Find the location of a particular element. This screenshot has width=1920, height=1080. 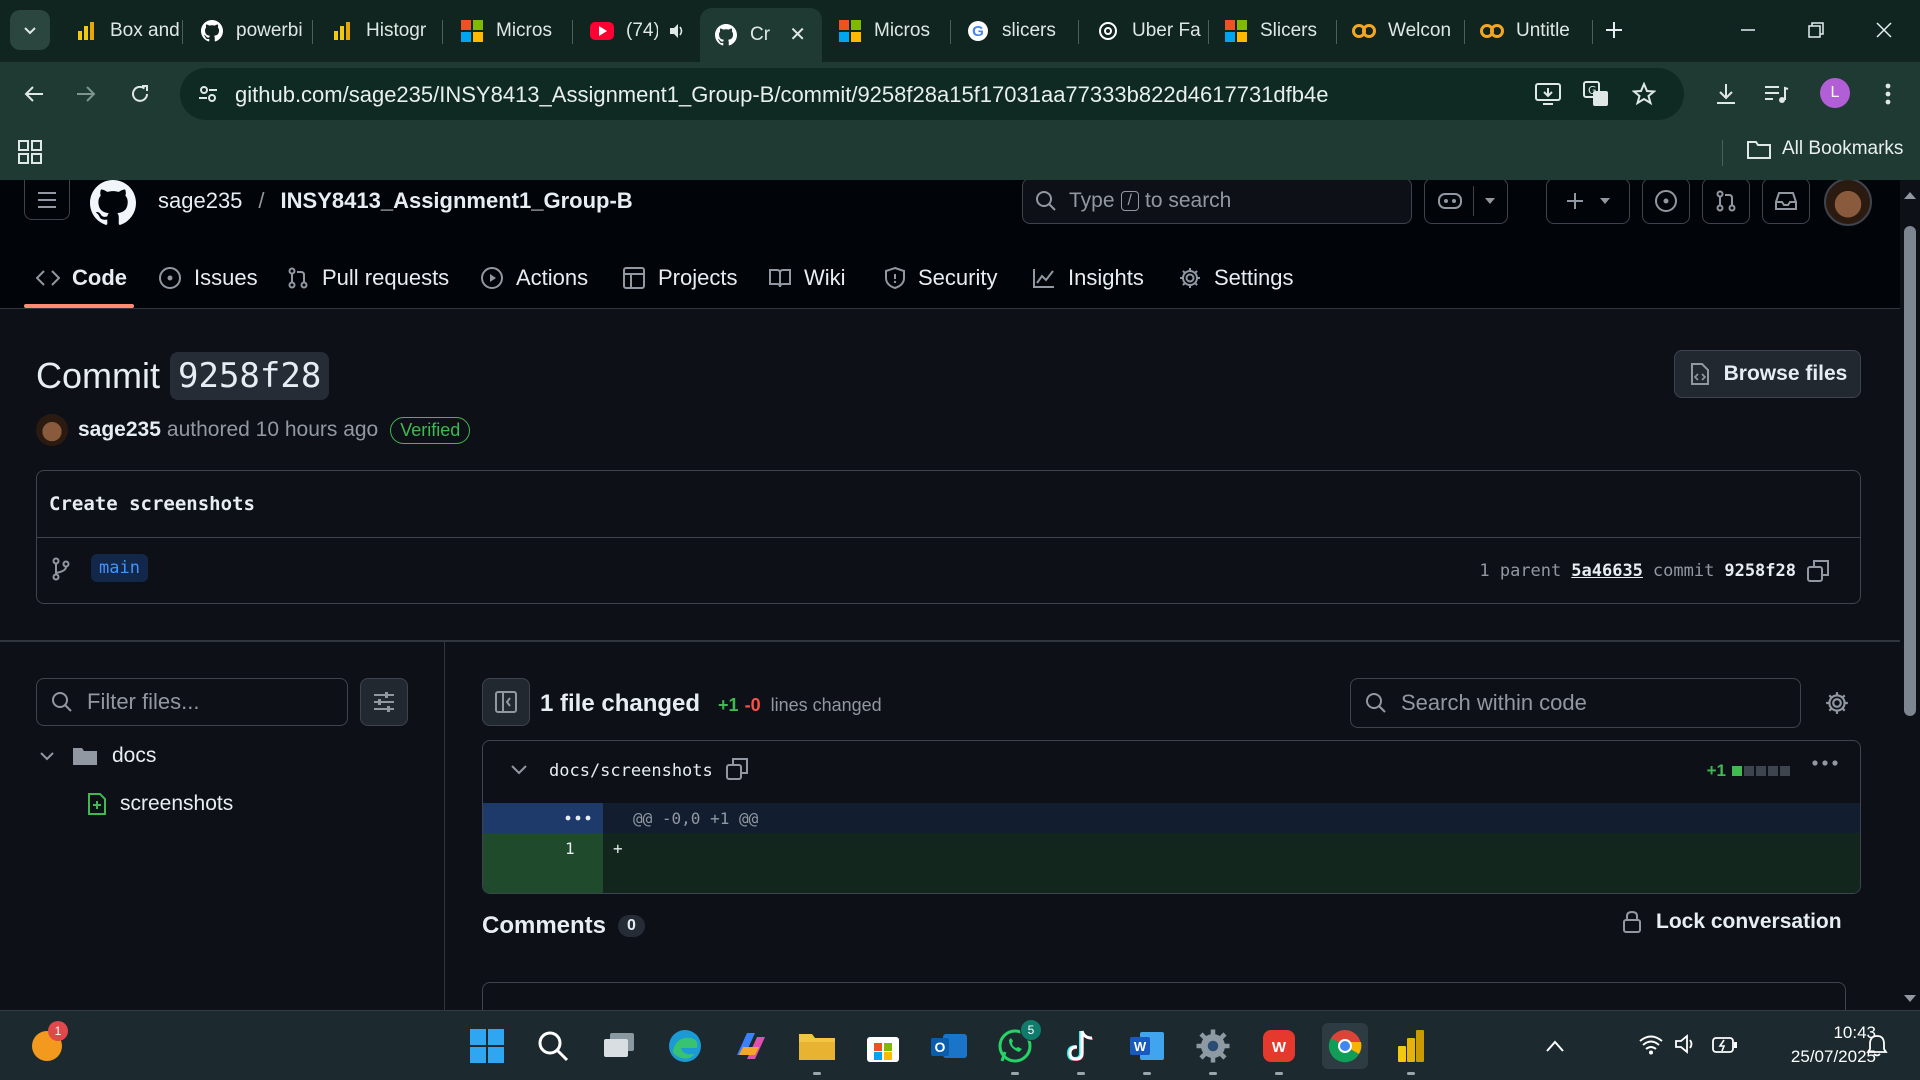

restore-button is located at coordinates (1816, 30).